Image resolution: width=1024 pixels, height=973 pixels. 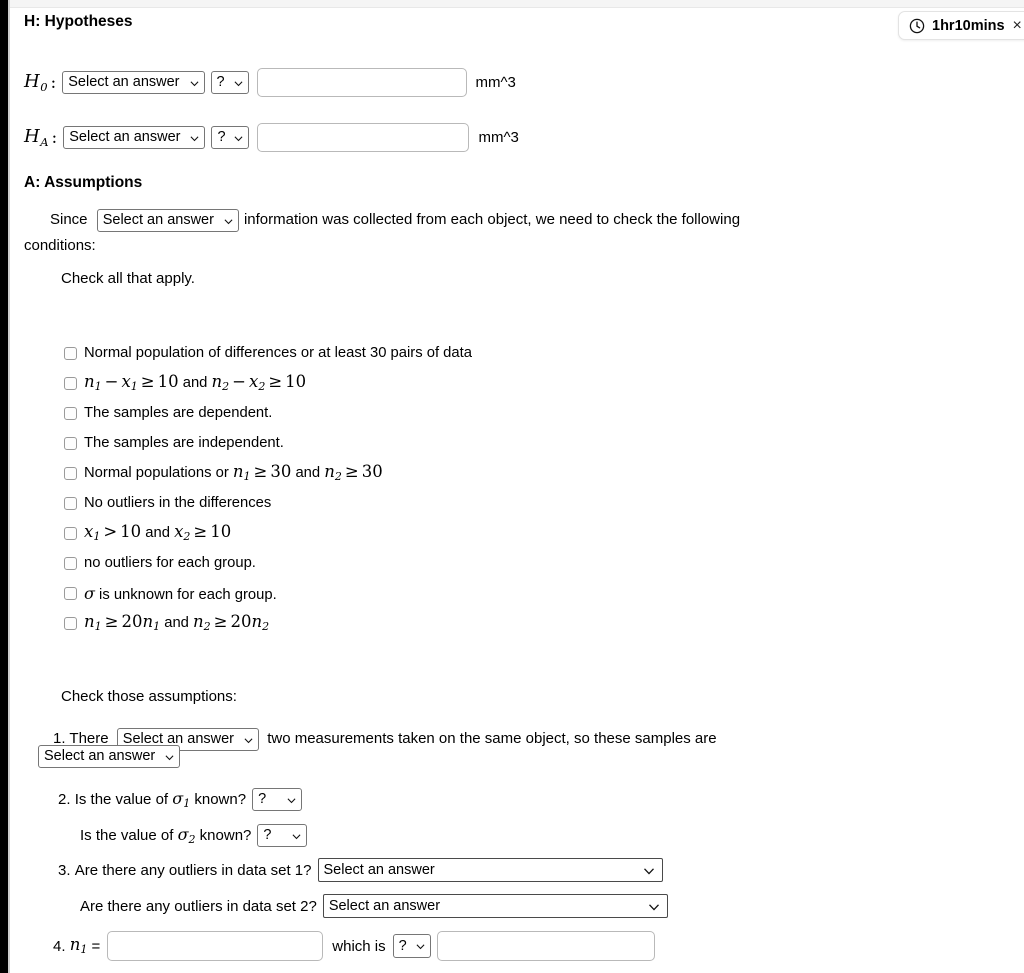 What do you see at coordinates (361, 82) in the screenshot?
I see `null-hypothesis-value-input` at bounding box center [361, 82].